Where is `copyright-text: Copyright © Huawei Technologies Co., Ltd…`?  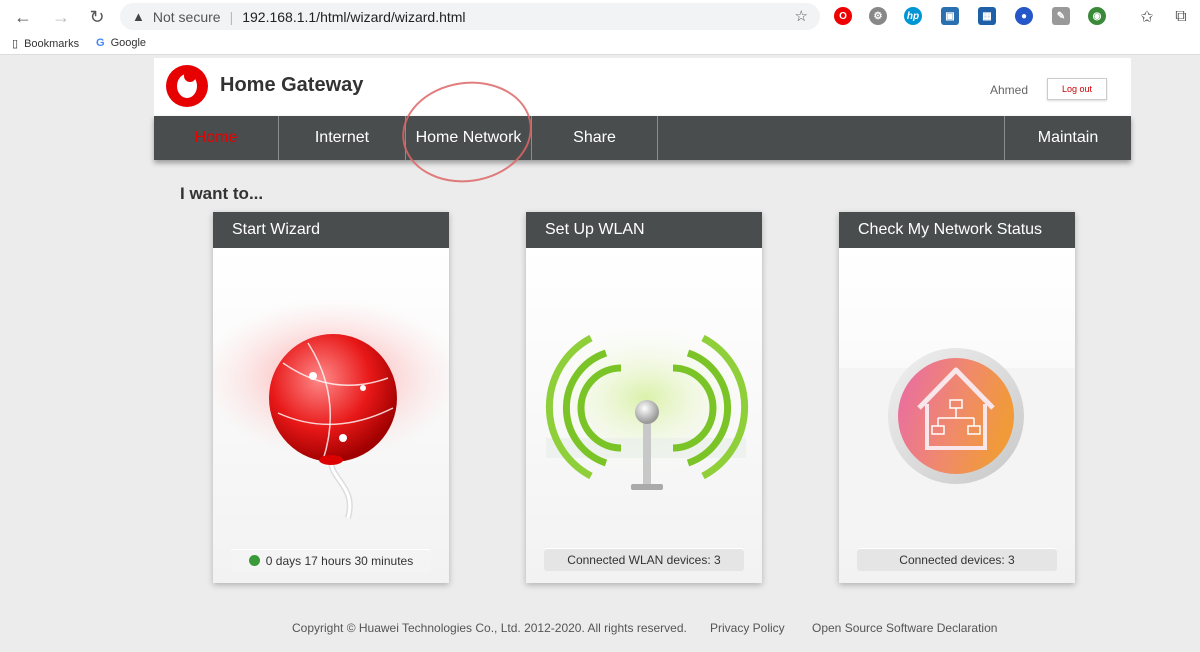 copyright-text: Copyright © Huawei Technologies Co., Ltd… is located at coordinates (489, 628).